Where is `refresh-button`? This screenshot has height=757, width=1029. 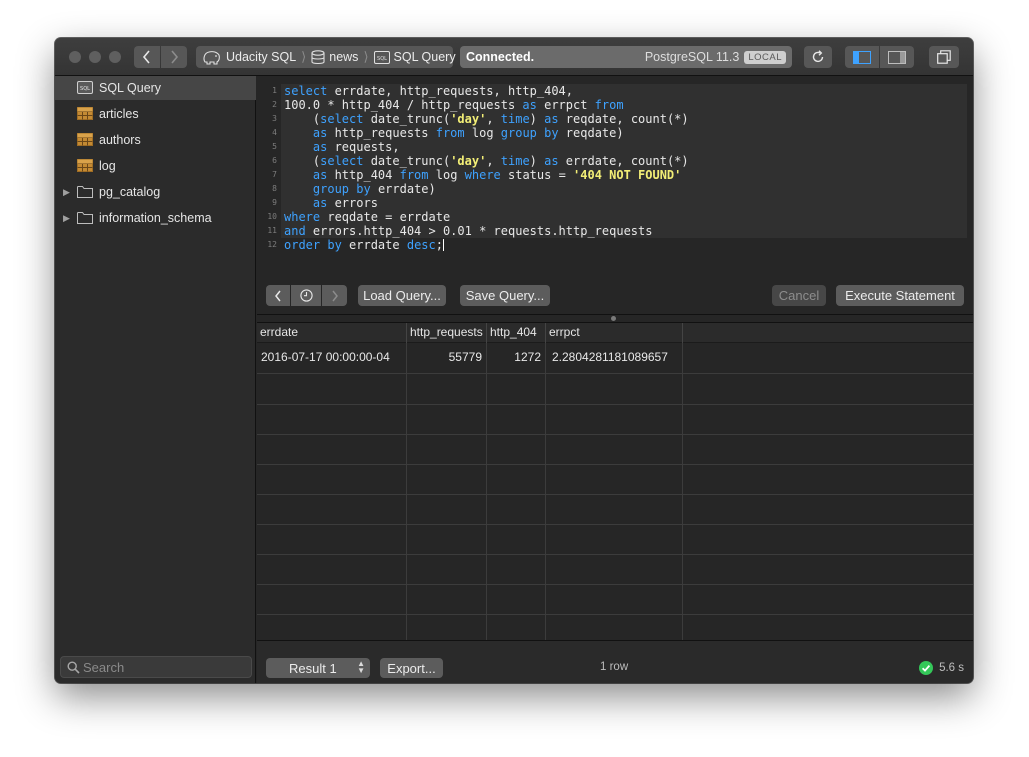 refresh-button is located at coordinates (818, 57).